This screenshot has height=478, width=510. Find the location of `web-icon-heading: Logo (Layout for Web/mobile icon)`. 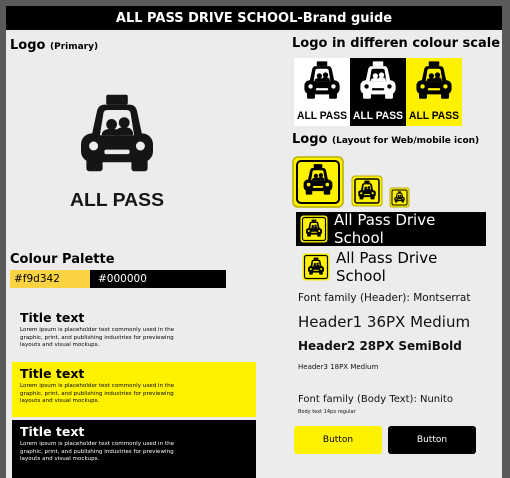

web-icon-heading: Logo (Layout for Web/mobile icon) is located at coordinates (385, 139).